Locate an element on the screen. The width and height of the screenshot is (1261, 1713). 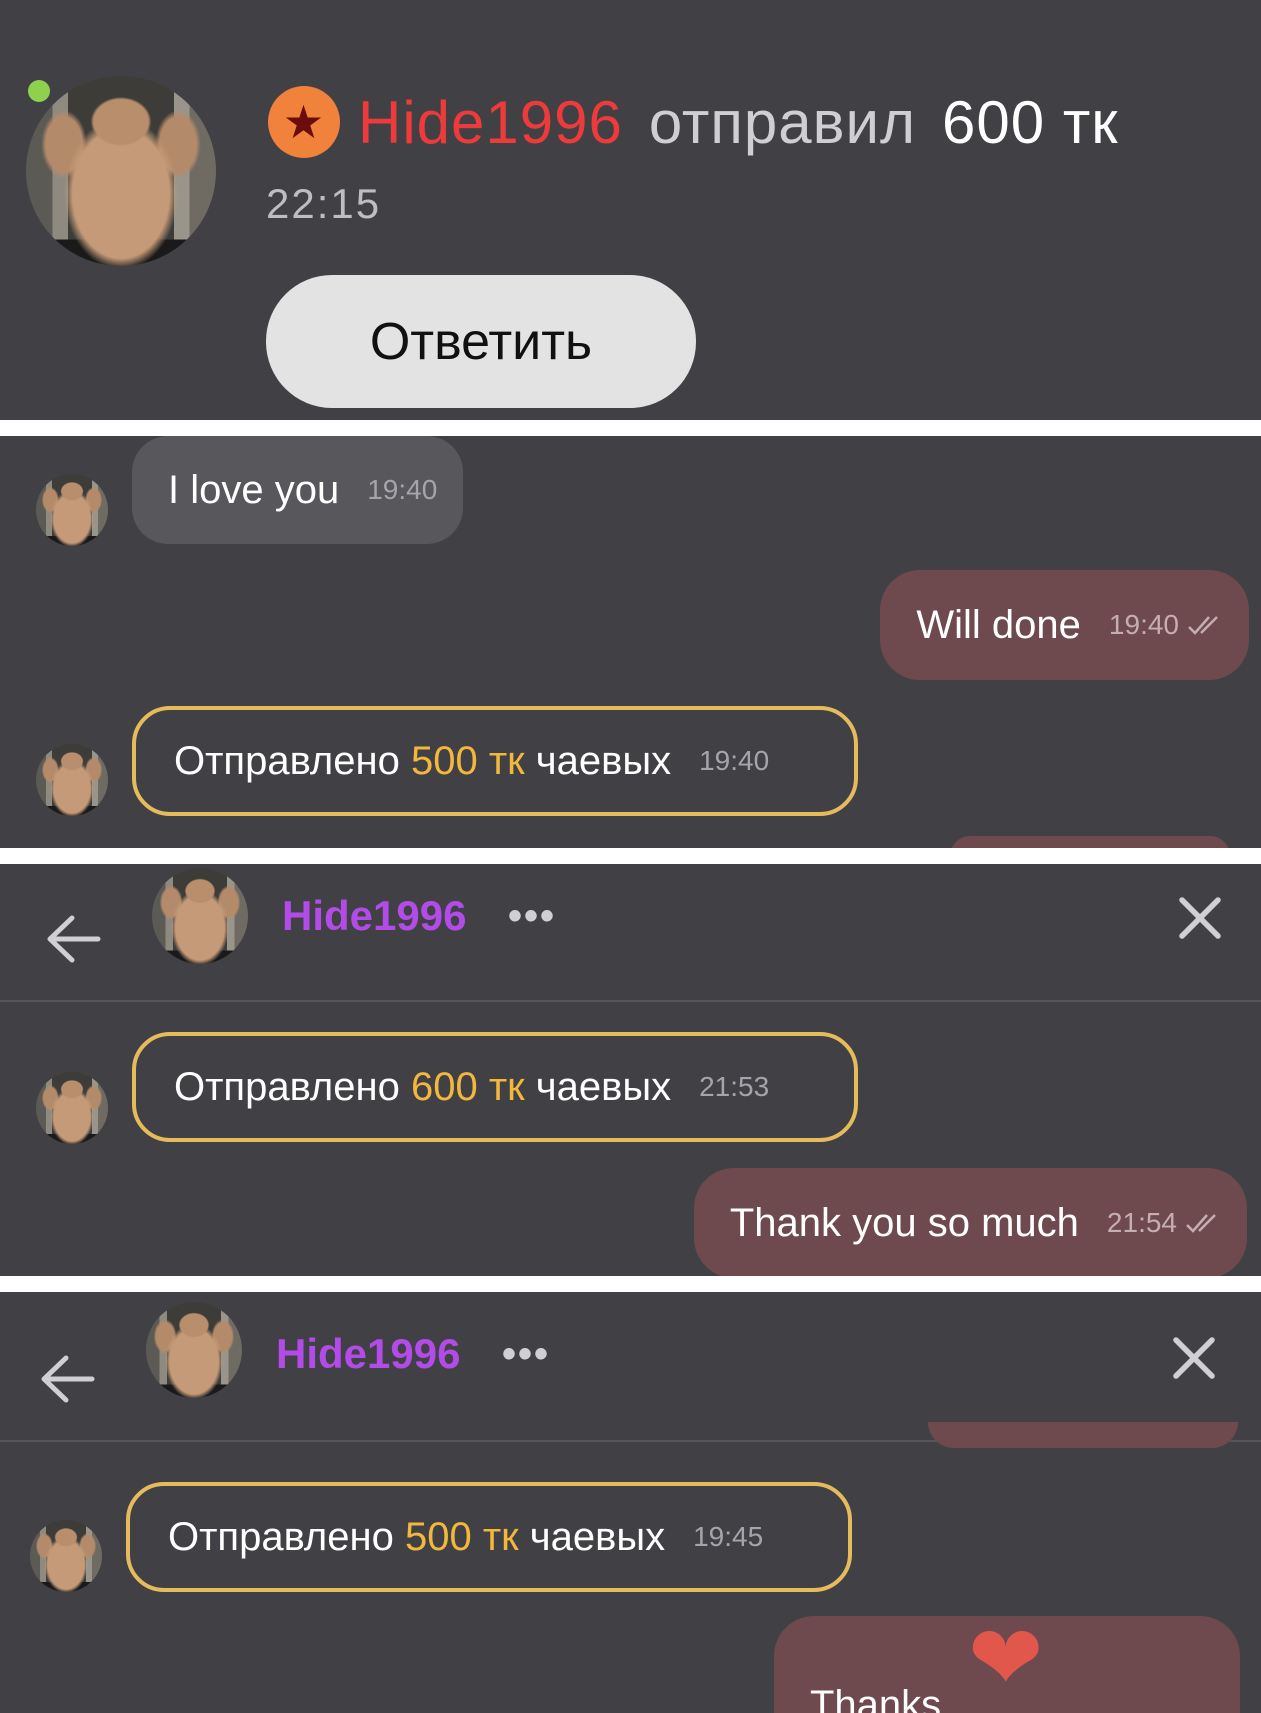
star-badge-icon: ★ is located at coordinates (304, 122).